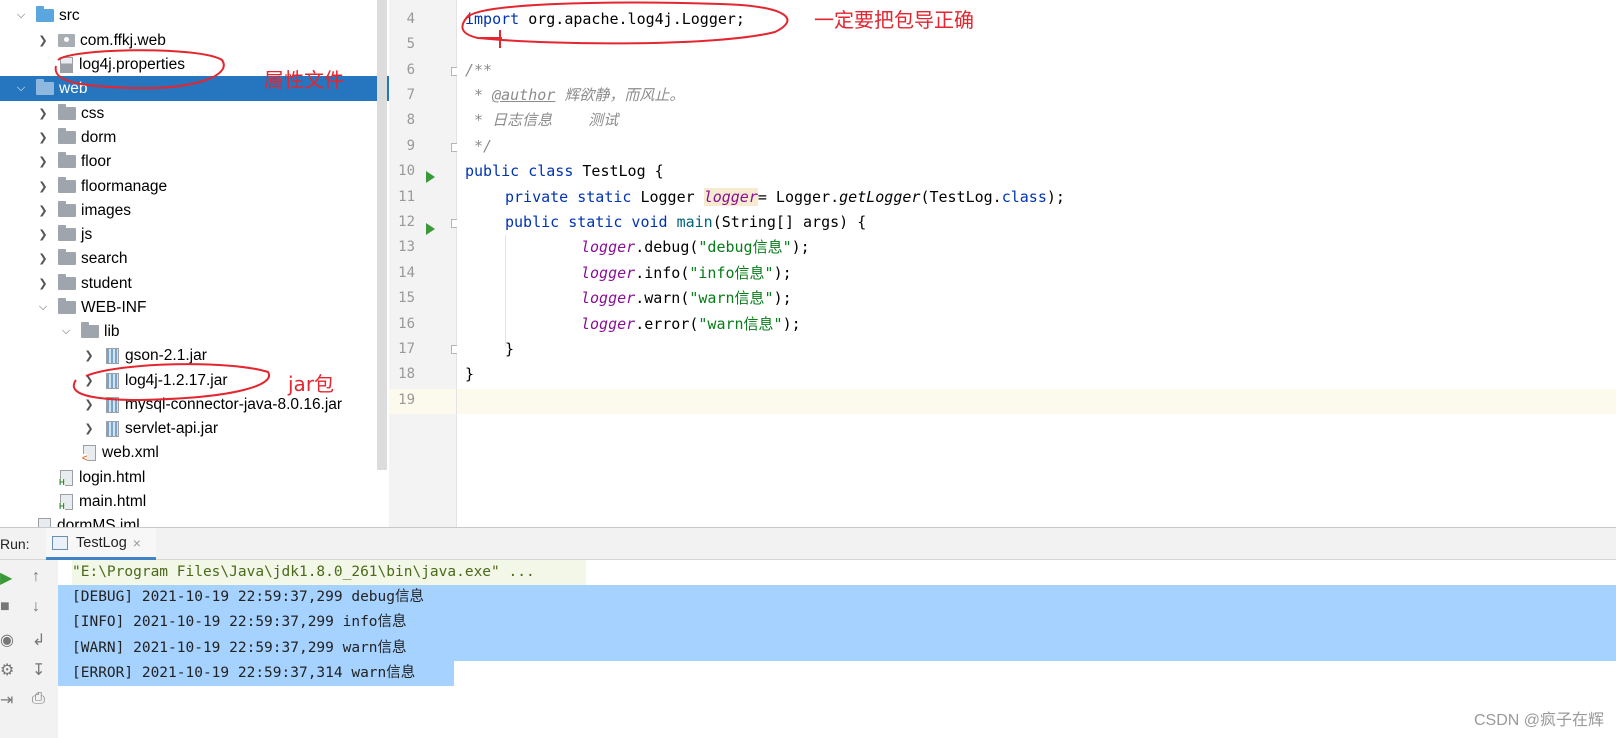 The image size is (1616, 738). Describe the element at coordinates (311, 384) in the screenshot. I see `jar-annotation: jar包` at that location.